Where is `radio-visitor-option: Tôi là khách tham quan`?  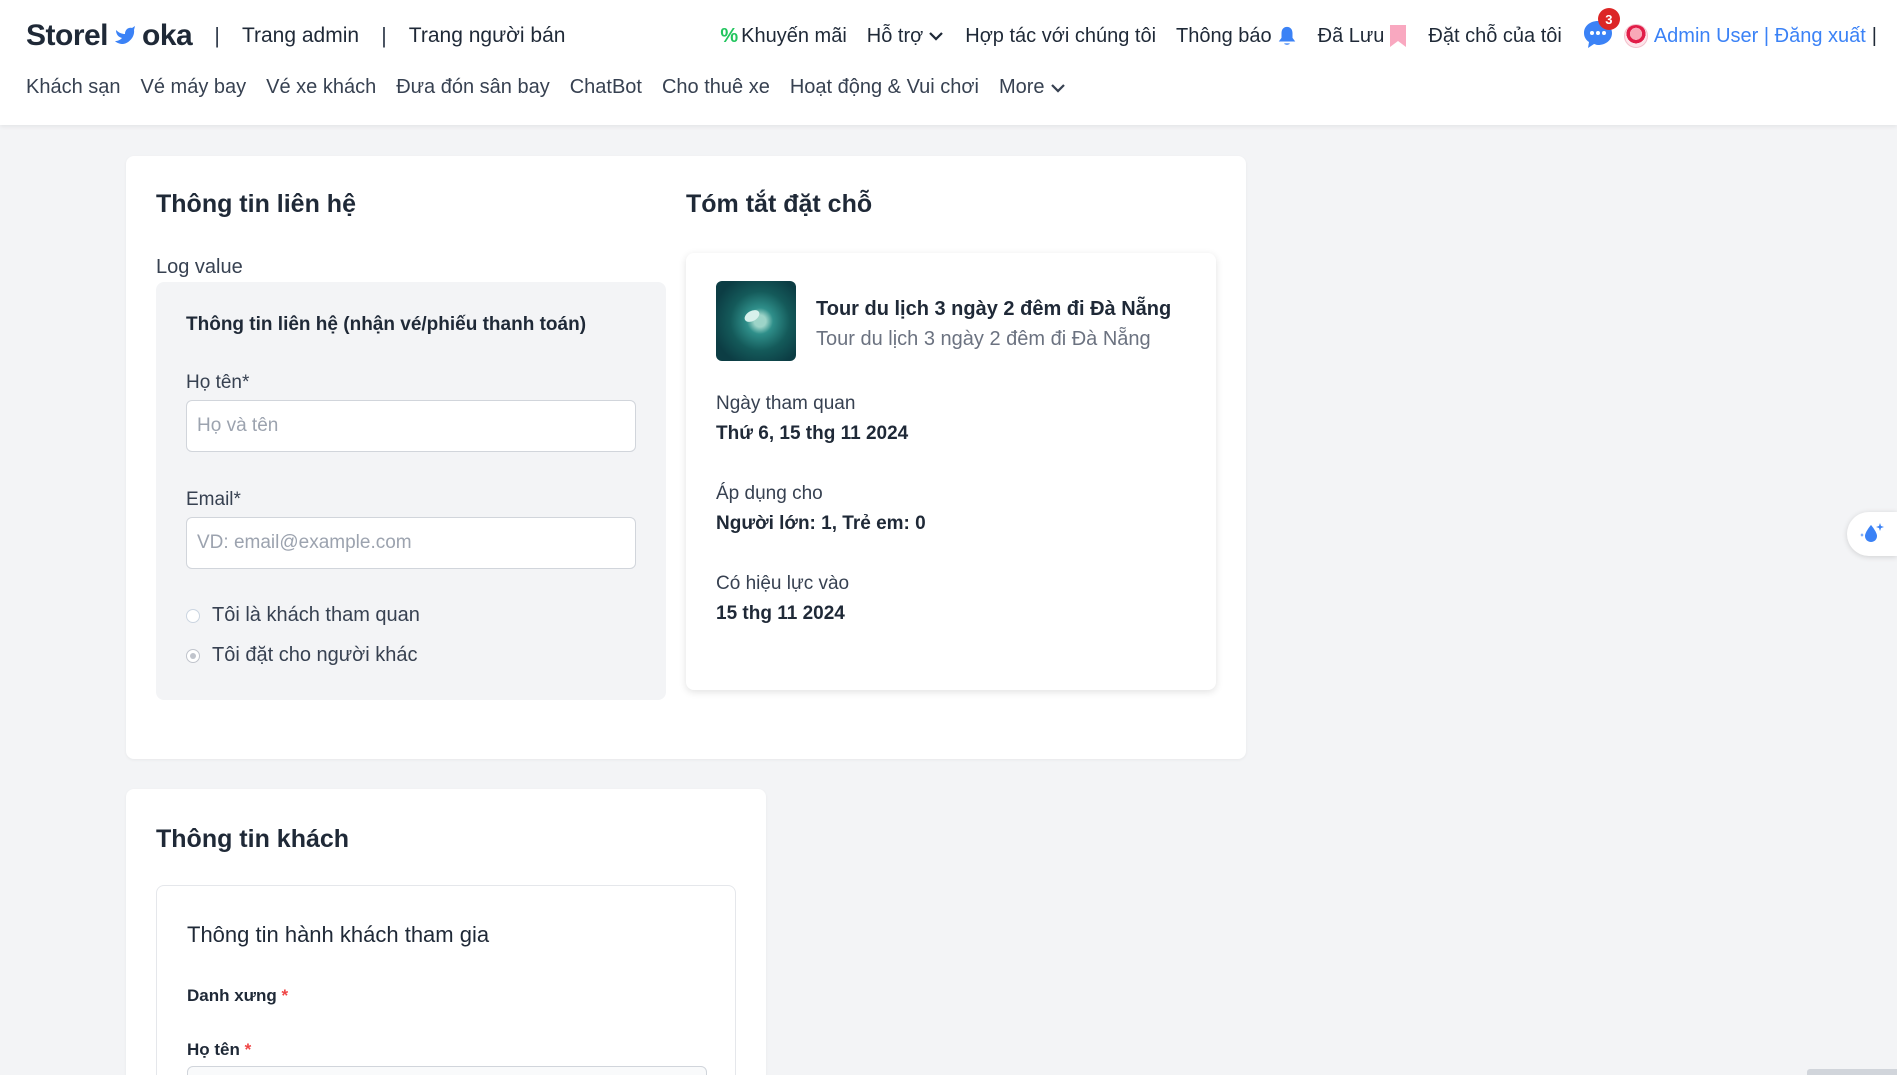
radio-visitor-option: Tôi là khách tham quan is located at coordinates (303, 615).